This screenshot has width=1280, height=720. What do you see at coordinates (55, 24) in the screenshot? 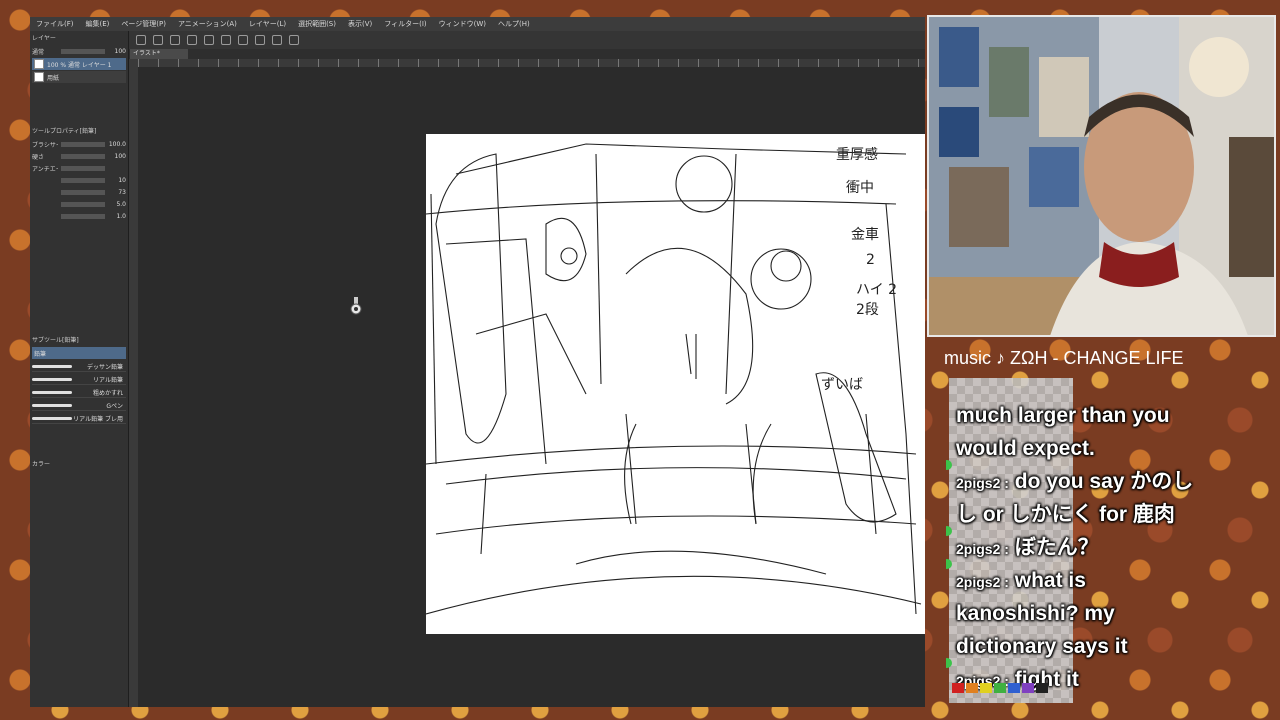
I see `menu-file: ファイル(F)` at bounding box center [55, 24].